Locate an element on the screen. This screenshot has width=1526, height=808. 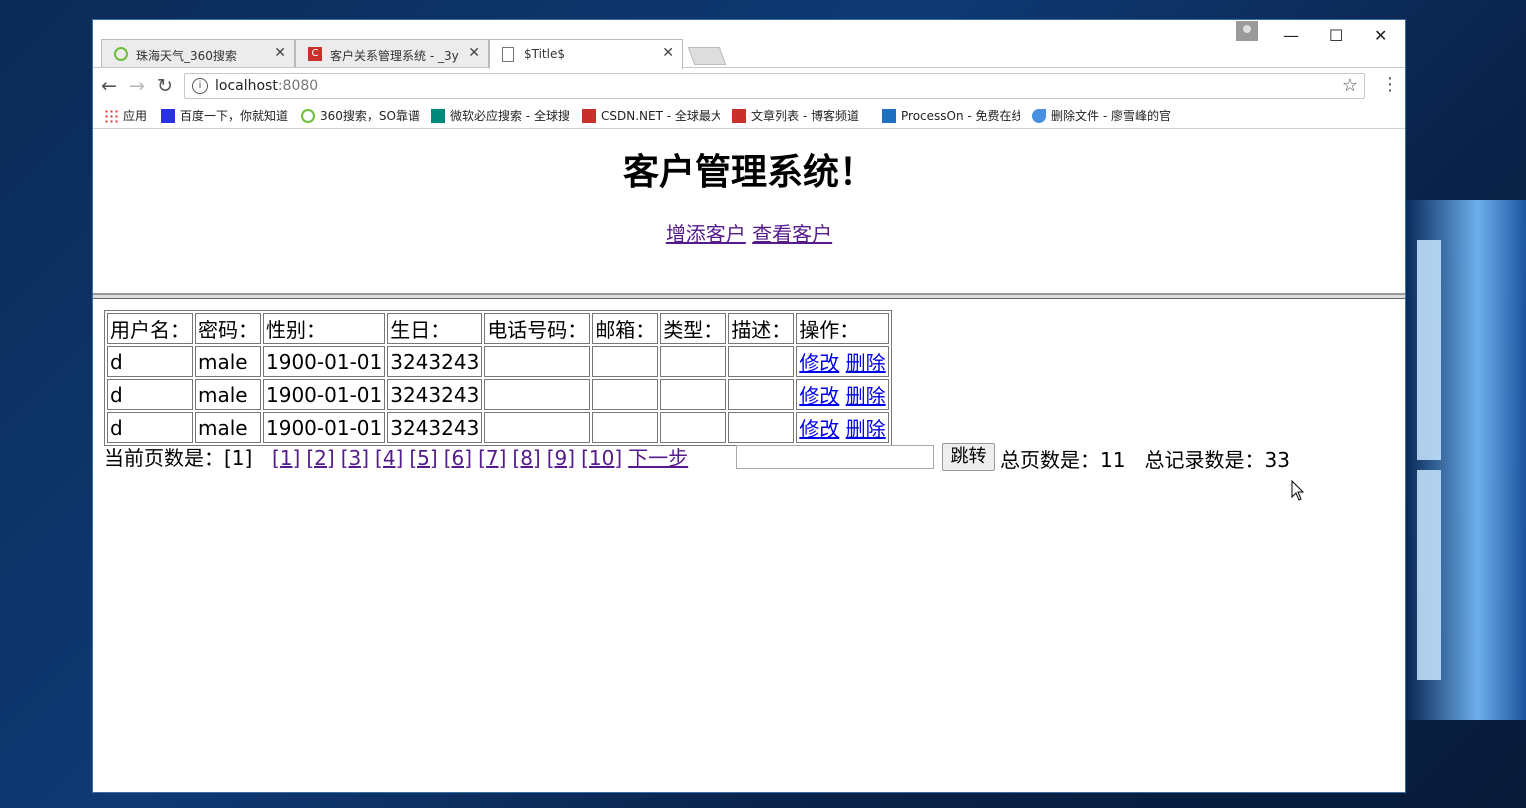
minimize-icon: — is located at coordinates (1291, 35).